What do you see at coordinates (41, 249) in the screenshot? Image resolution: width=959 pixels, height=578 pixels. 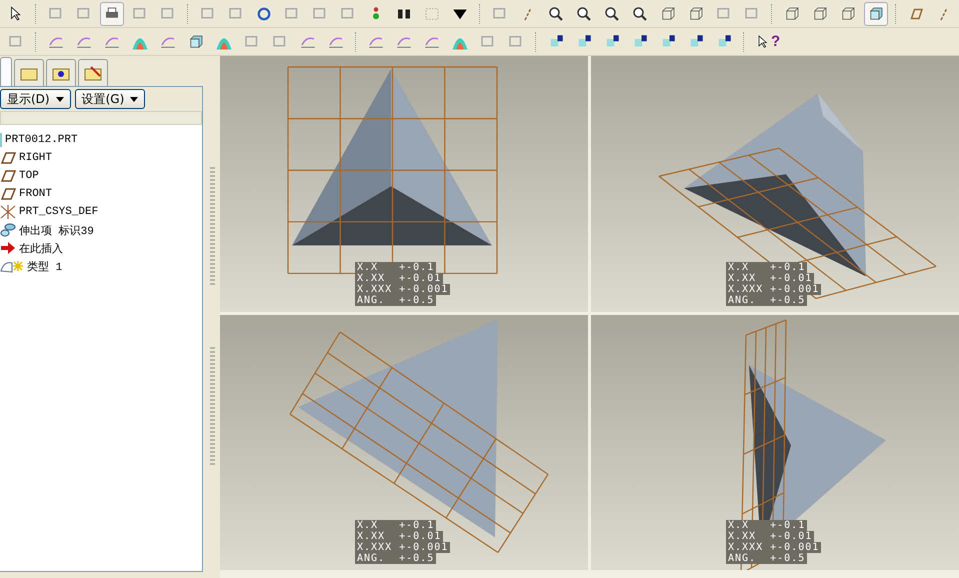 I see `tree-label: 在此插入` at bounding box center [41, 249].